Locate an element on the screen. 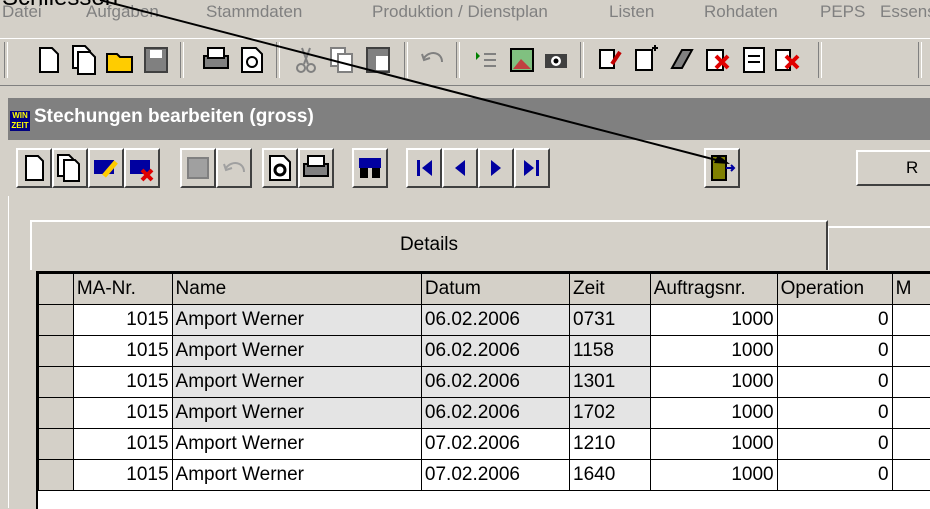  column-header-zeit: Zeit is located at coordinates (610, 289).